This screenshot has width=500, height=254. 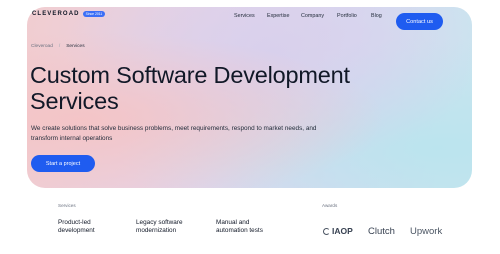 I want to click on start-project-button: Start a project, so click(x=63, y=163).